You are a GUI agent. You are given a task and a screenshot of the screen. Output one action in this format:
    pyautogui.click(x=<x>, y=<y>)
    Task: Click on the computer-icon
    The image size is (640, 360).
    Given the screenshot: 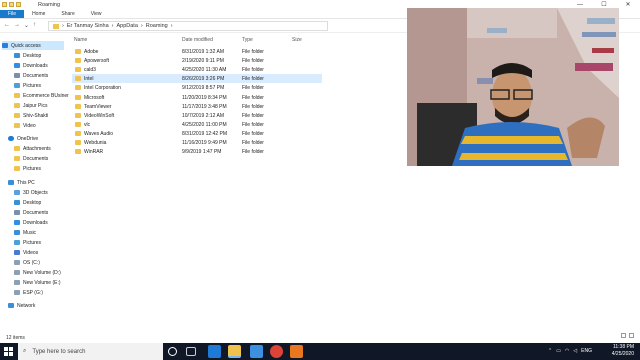 What is the action you would take?
    pyautogui.click(x=11, y=182)
    